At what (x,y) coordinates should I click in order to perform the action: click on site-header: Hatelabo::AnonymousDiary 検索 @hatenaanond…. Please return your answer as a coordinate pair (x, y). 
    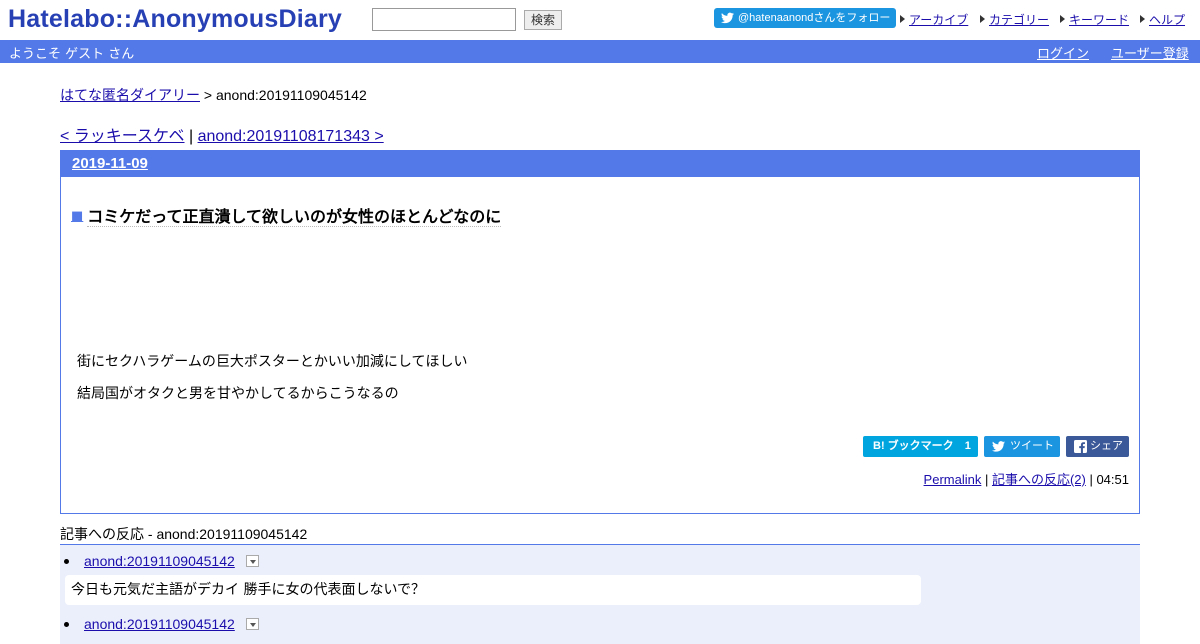
    Looking at the image, I should click on (600, 20).